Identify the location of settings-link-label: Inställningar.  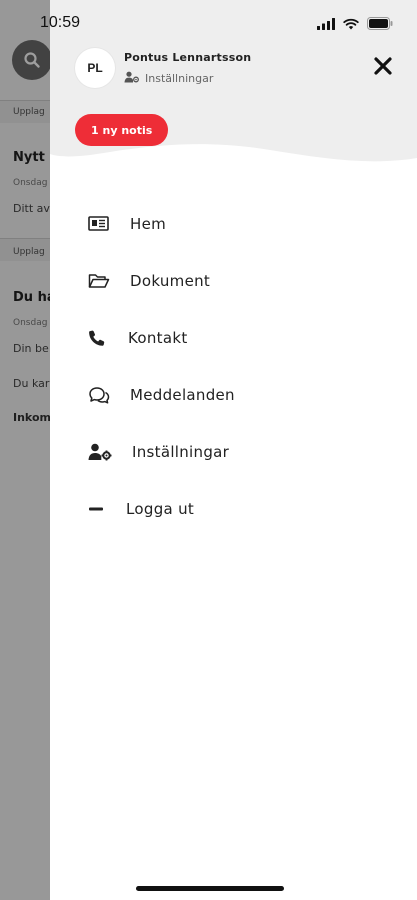
(179, 78).